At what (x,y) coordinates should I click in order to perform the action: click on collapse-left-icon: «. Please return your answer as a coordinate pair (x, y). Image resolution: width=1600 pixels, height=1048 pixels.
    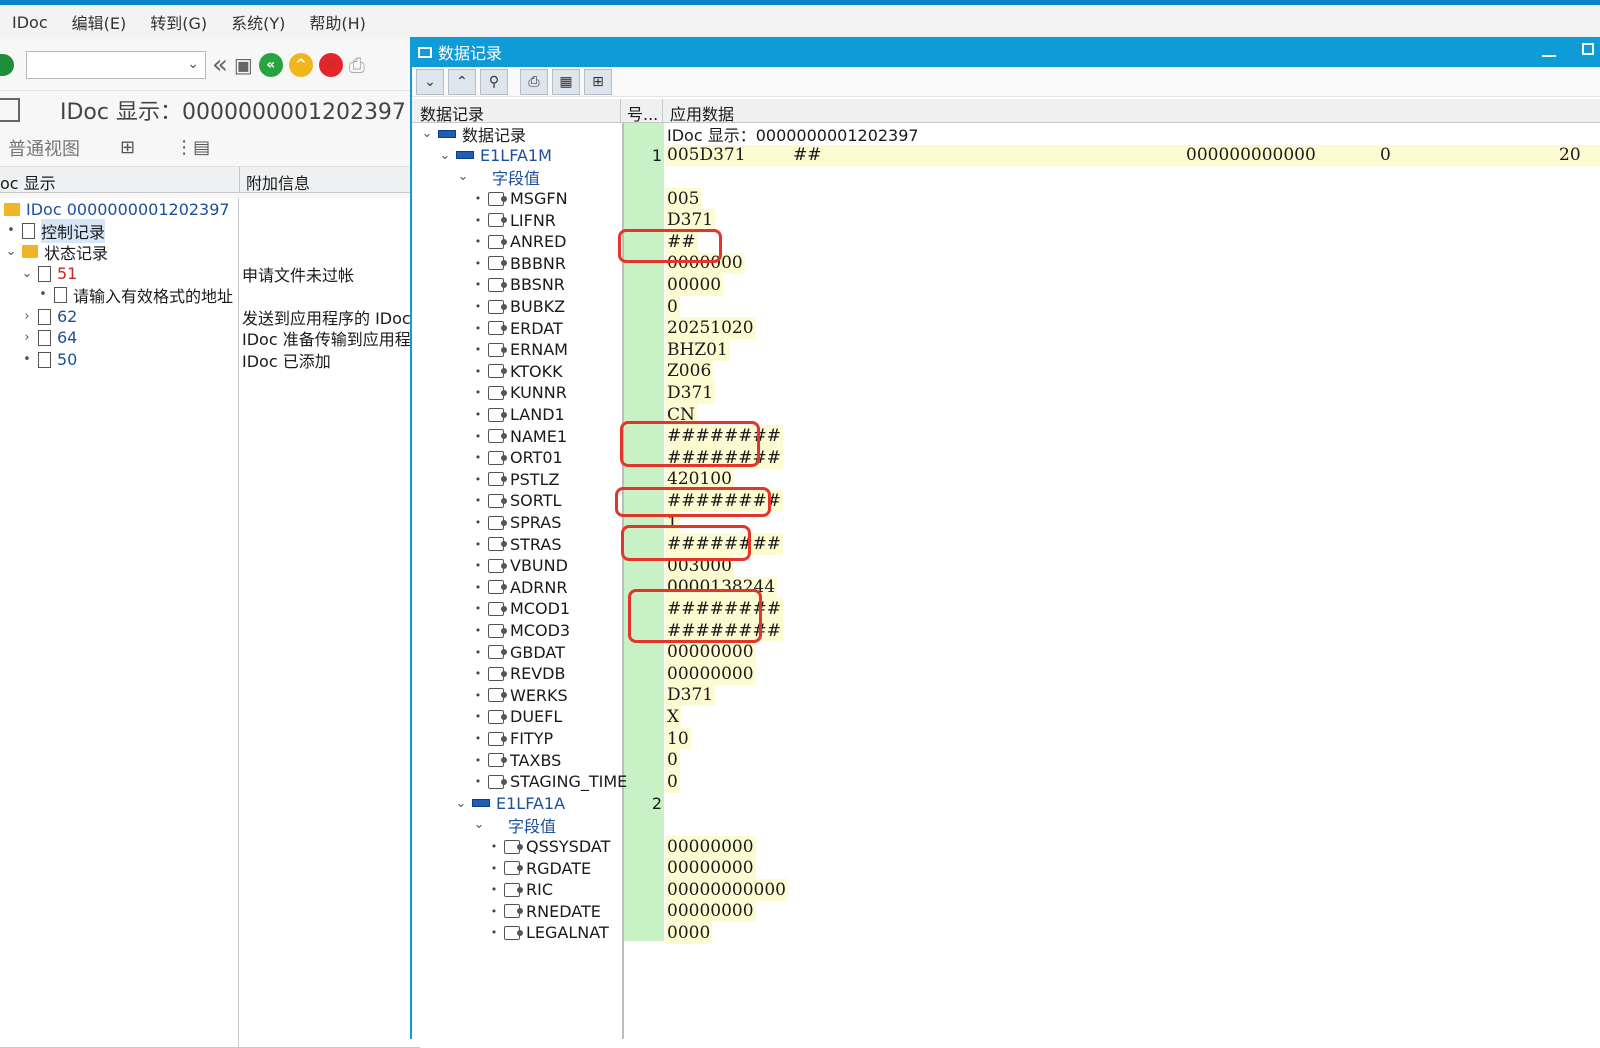
    Looking at the image, I should click on (220, 65).